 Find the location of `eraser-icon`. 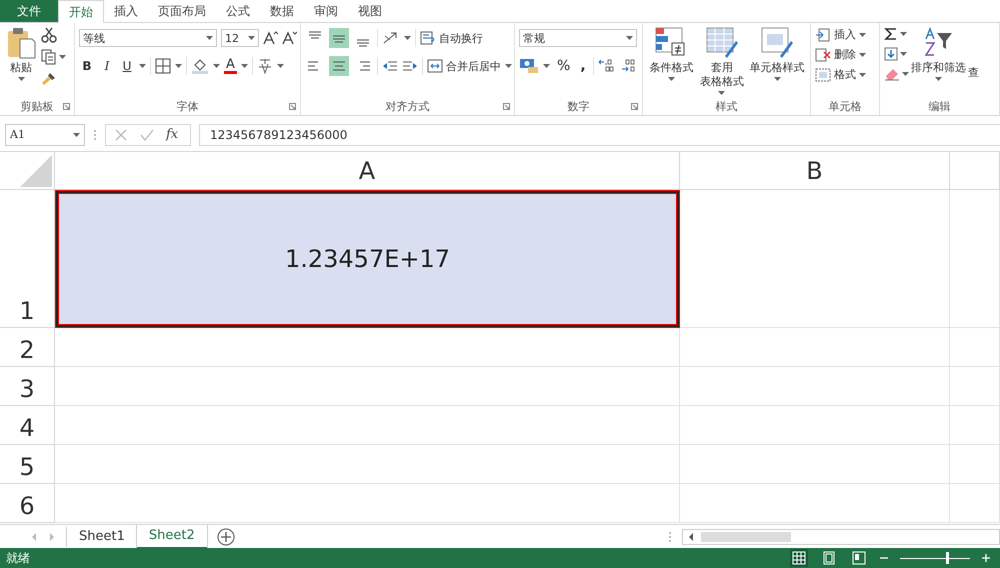

eraser-icon is located at coordinates (892, 74).